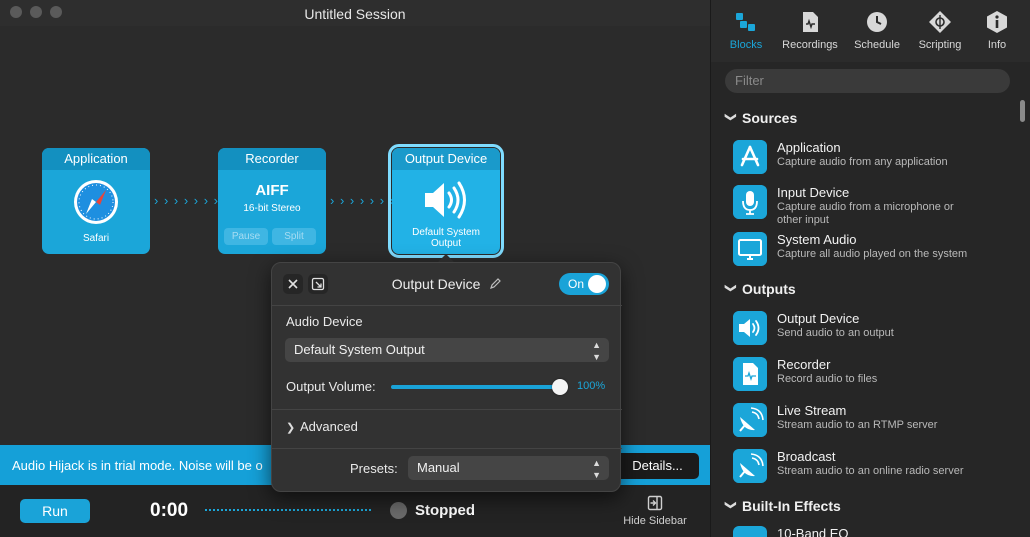 The width and height of the screenshot is (1030, 537). I want to click on block-item-title: Application, so click(809, 147).